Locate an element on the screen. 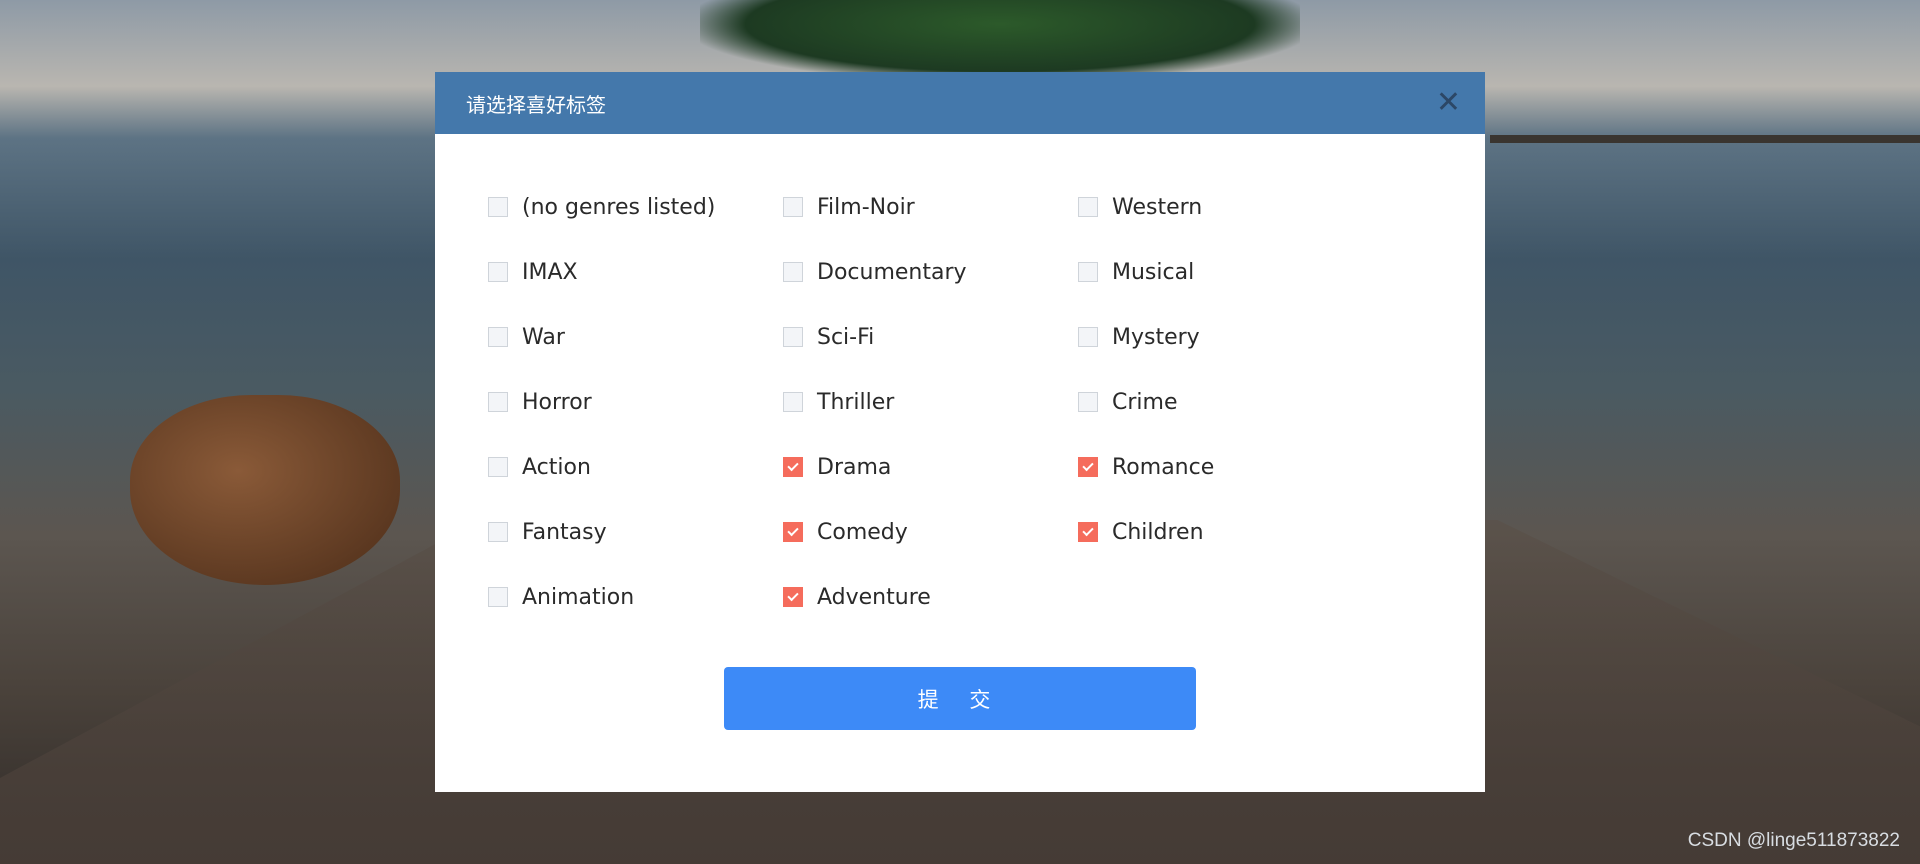 This screenshot has width=1920, height=864. genre-checkbox-item: (no genres listed) is located at coordinates (635, 207).